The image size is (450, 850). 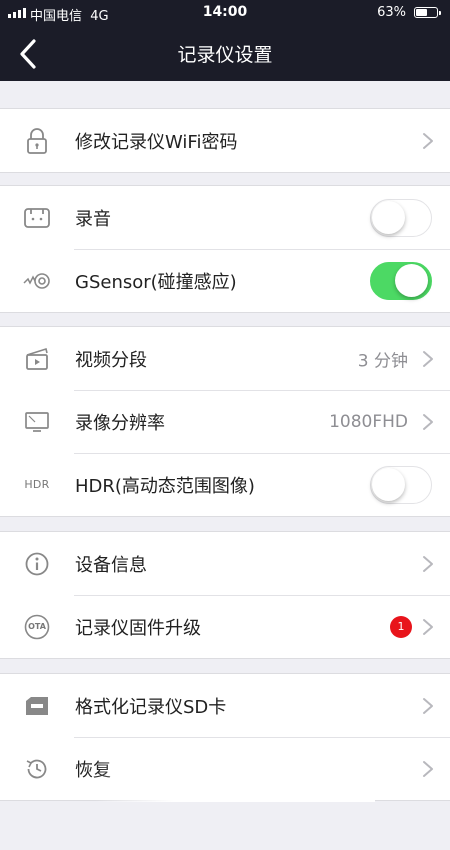 I want to click on gsensor-icon, so click(x=37, y=281).